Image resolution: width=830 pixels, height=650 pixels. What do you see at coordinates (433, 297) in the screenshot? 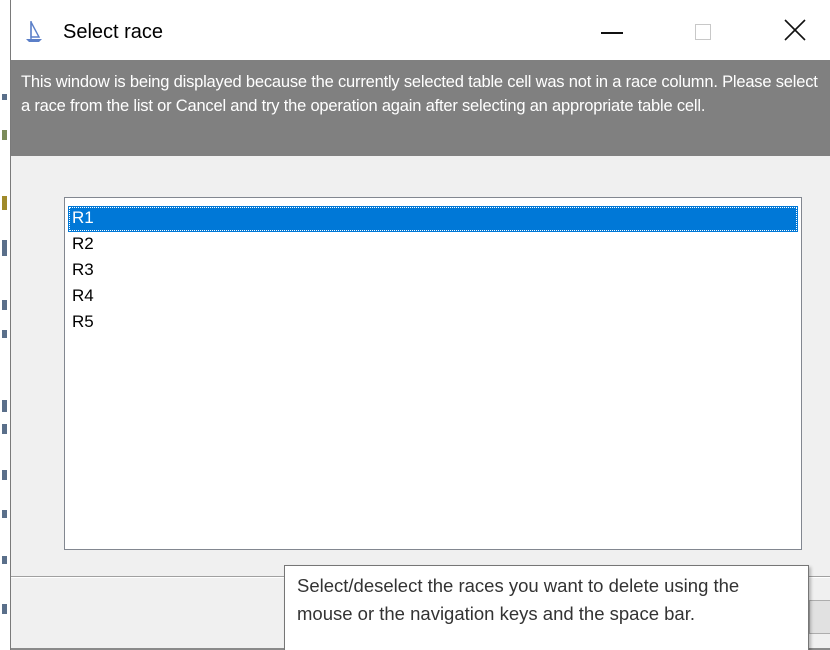
I see `race-list-item: R4` at bounding box center [433, 297].